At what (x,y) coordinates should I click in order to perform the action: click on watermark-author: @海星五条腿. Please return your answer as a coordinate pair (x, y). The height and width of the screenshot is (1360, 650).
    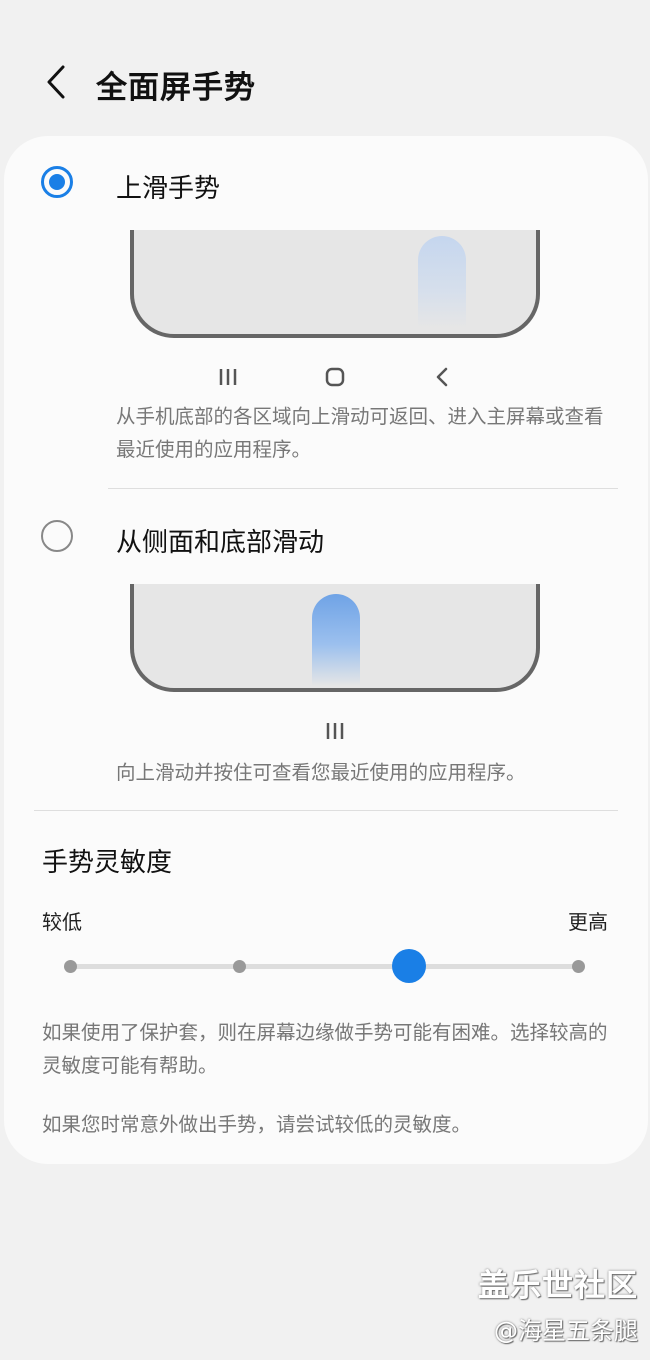
    Looking at the image, I should click on (566, 1331).